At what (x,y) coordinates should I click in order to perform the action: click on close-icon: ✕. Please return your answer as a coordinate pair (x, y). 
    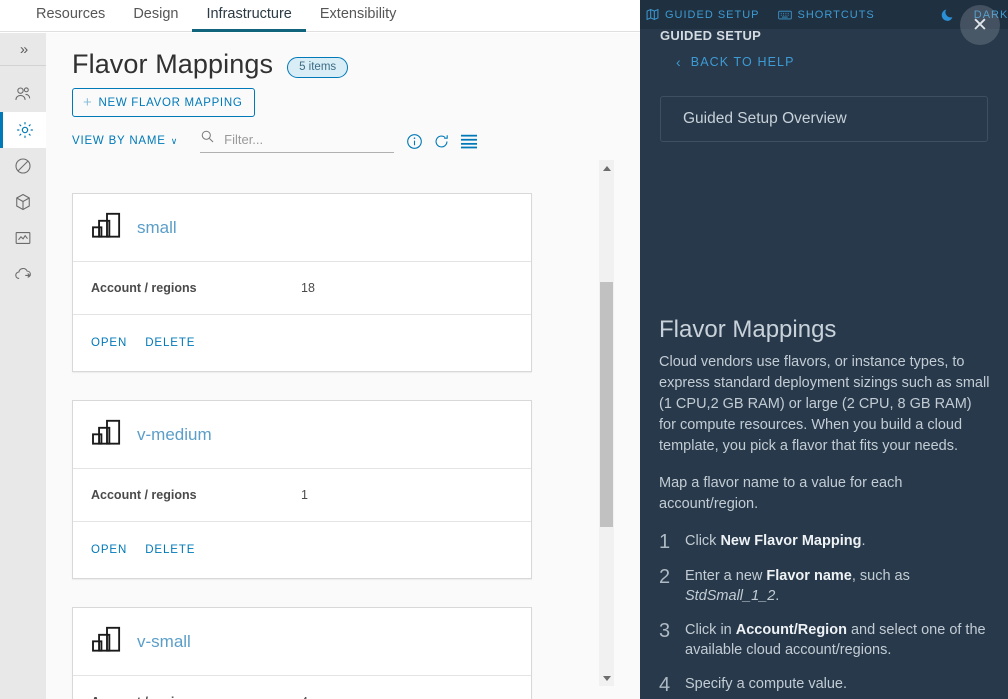
    Looking at the image, I should click on (980, 25).